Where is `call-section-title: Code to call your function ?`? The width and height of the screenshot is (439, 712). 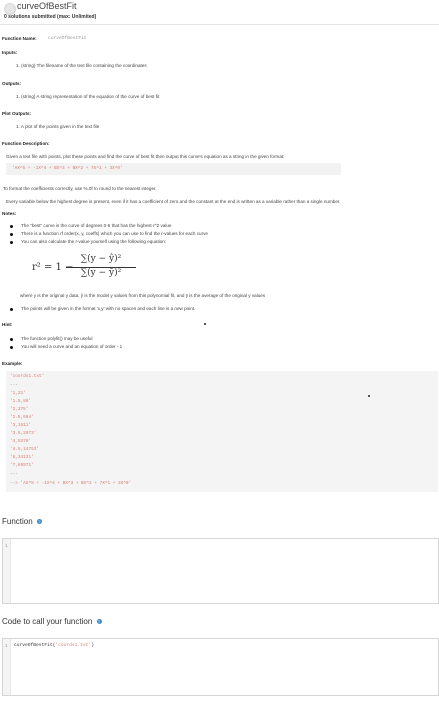 call-section-title: Code to call your function ? is located at coordinates (52, 621).